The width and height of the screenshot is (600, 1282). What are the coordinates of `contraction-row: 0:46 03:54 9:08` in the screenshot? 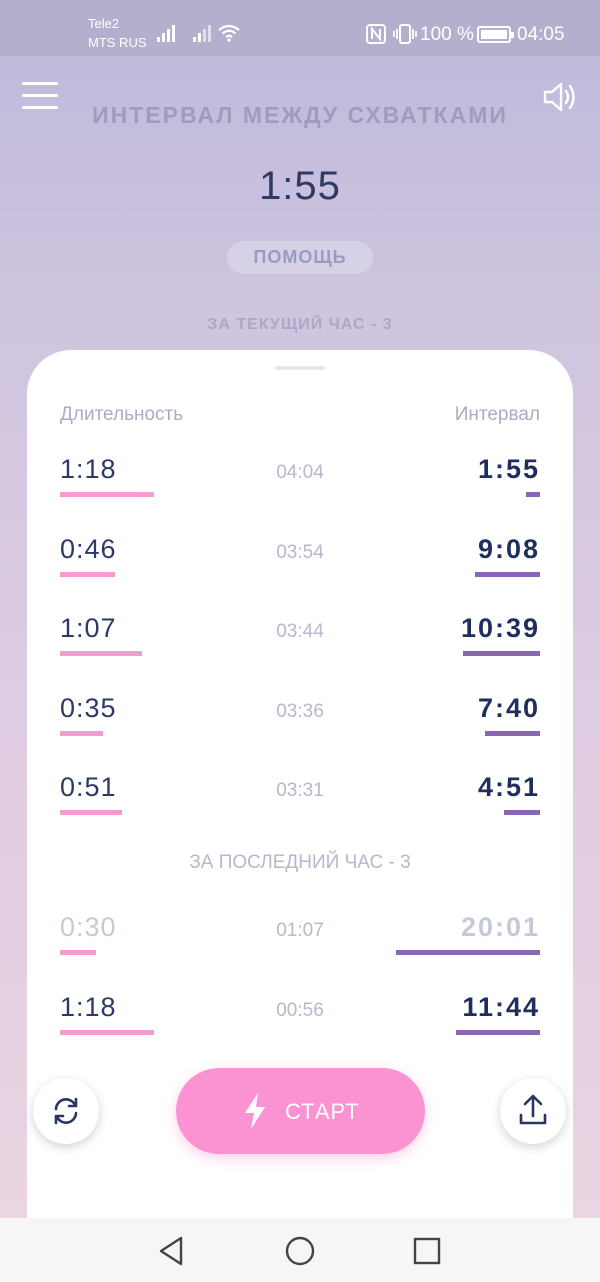 It's located at (300, 566).